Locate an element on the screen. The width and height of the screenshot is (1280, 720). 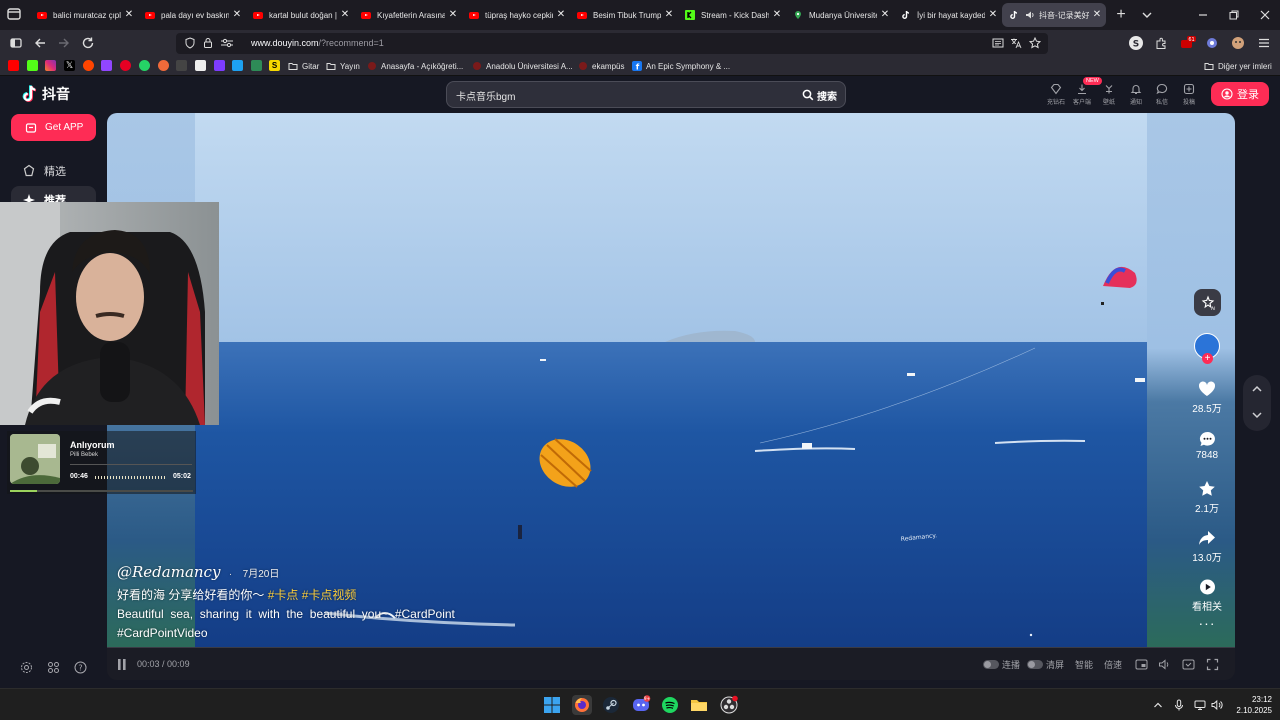
restore-icon is located at coordinates (1234, 15).